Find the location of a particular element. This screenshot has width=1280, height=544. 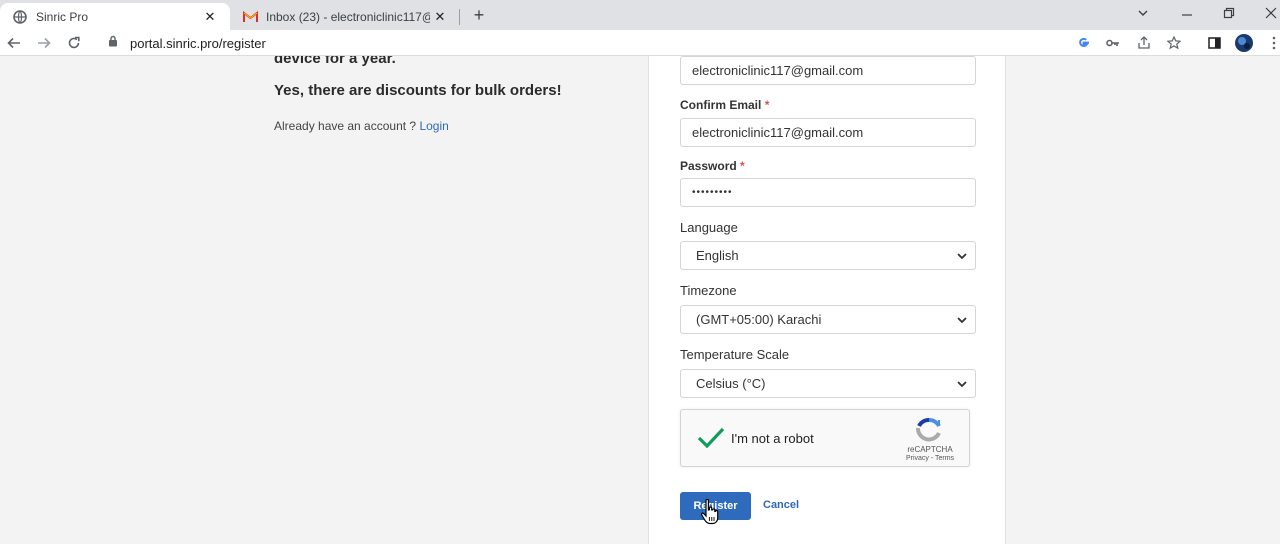

recaptcha-brand: reCAPTCHA is located at coordinates (930, 449).